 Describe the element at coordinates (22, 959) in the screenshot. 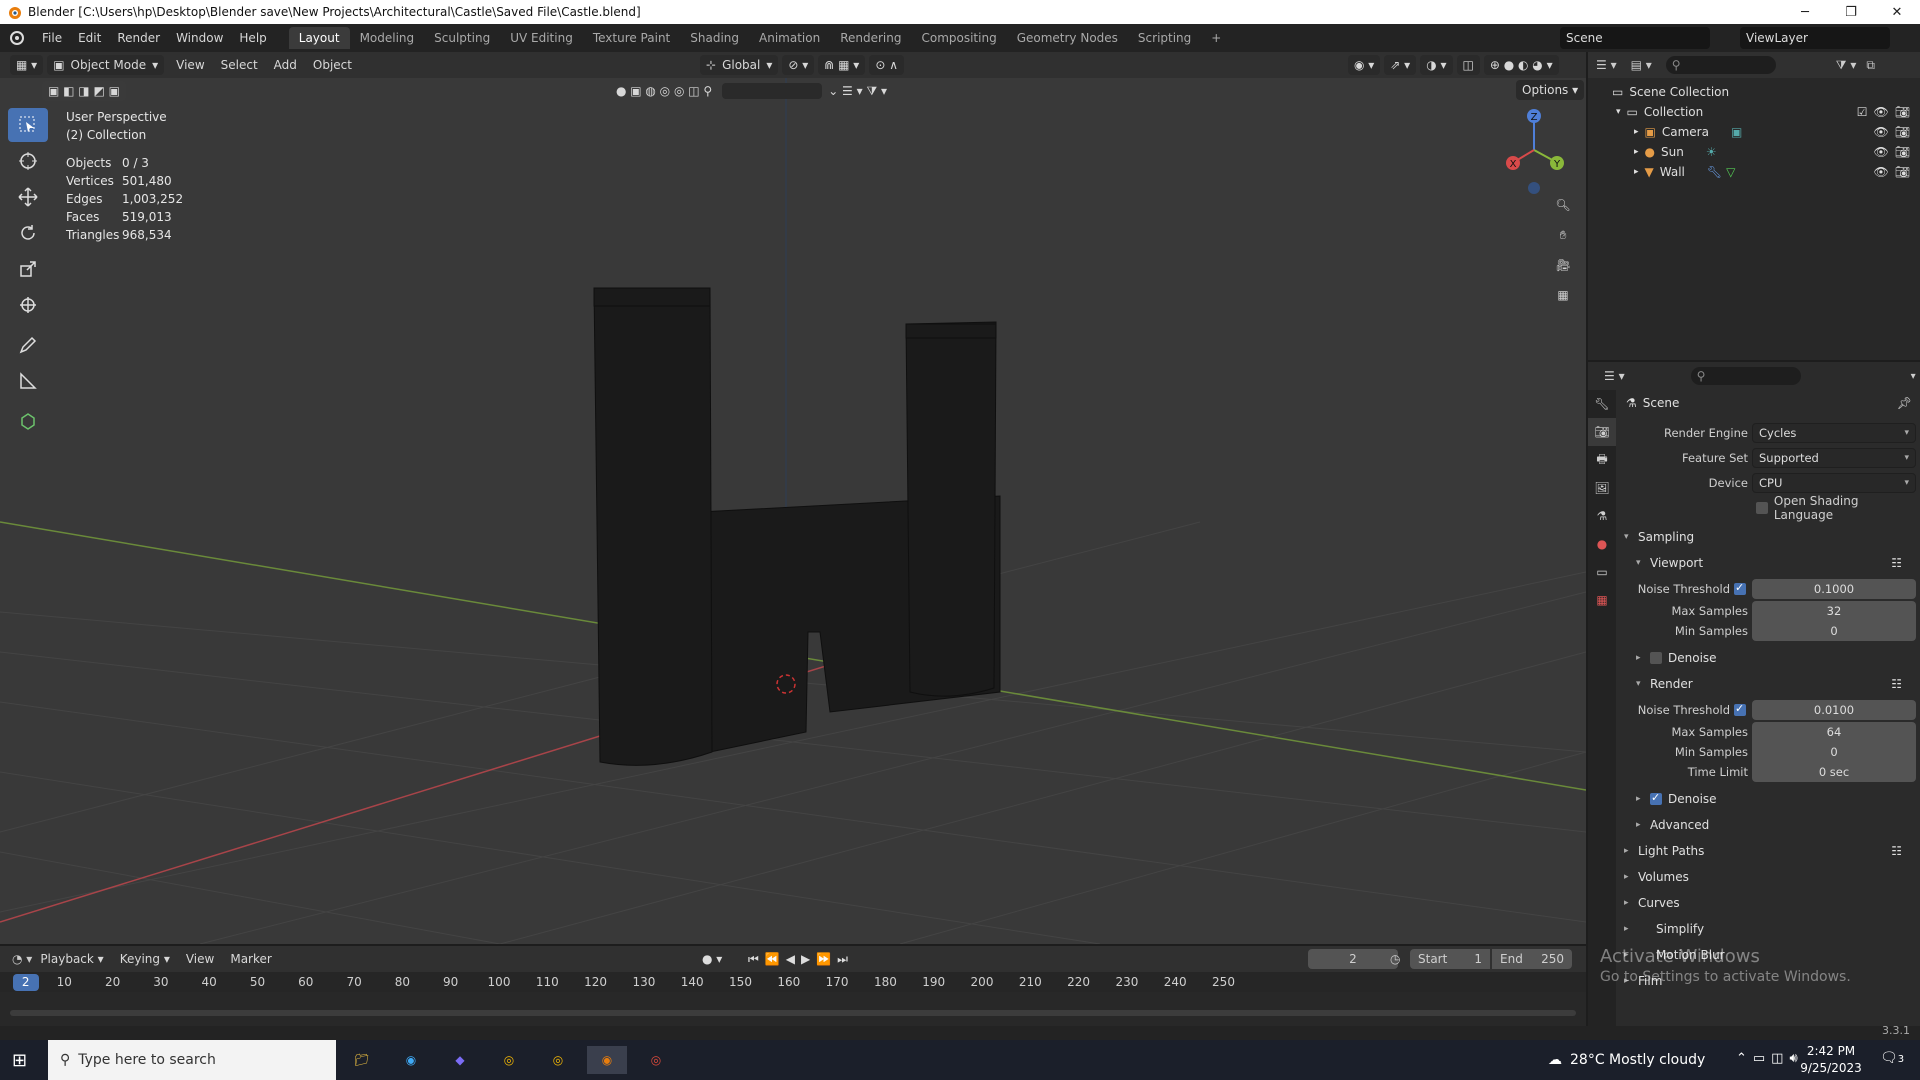

I see `timeline-editor-icon: ◔ ▾` at that location.